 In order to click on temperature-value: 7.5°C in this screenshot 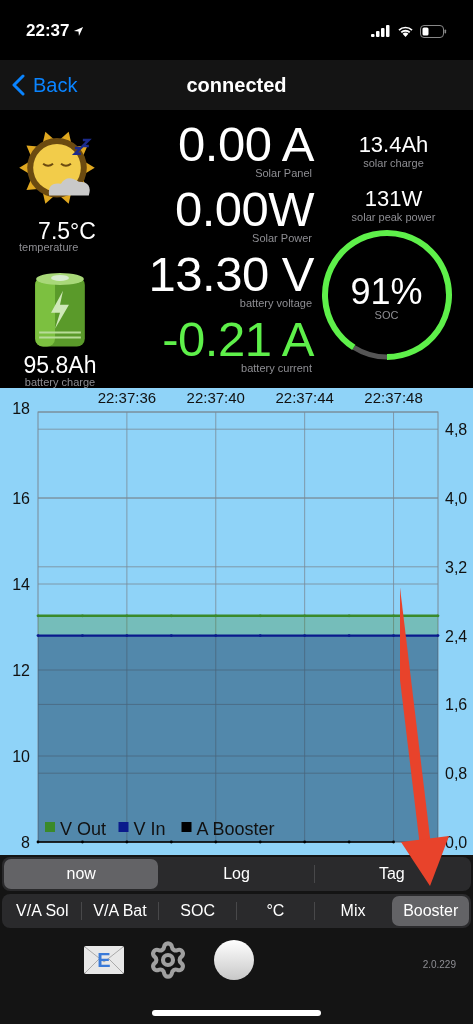, I will do `click(67, 231)`.